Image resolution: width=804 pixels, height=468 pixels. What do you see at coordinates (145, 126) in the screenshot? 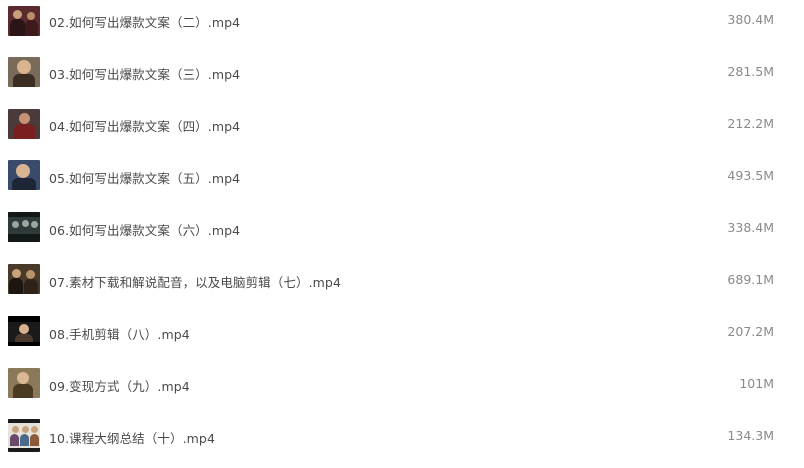
I see `file-name: 04.如何写出爆款文案（四）.mp4` at bounding box center [145, 126].